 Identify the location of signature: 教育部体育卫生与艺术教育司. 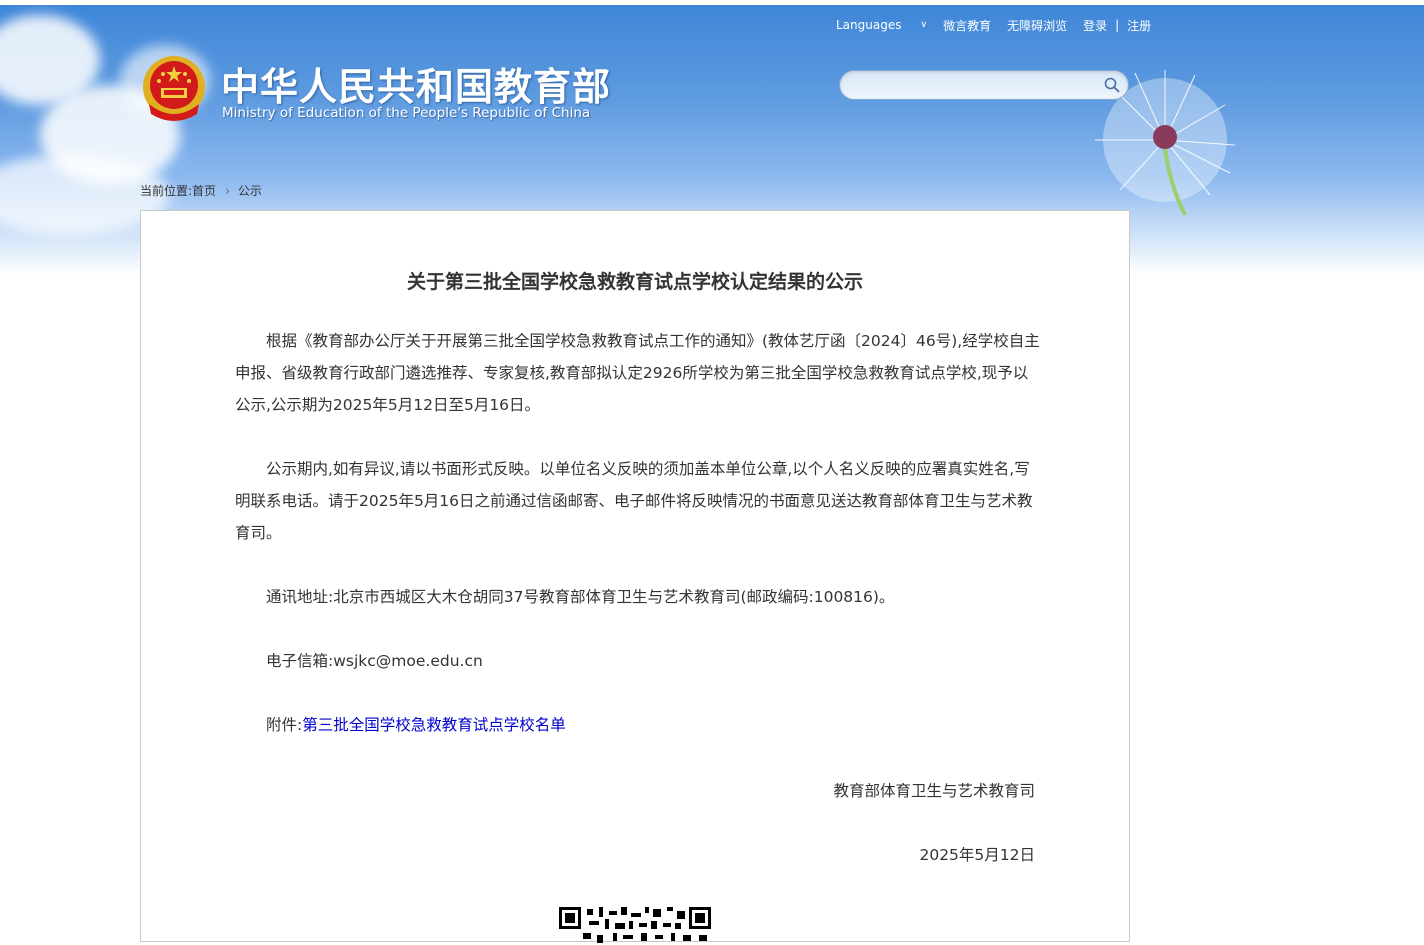
(934, 791).